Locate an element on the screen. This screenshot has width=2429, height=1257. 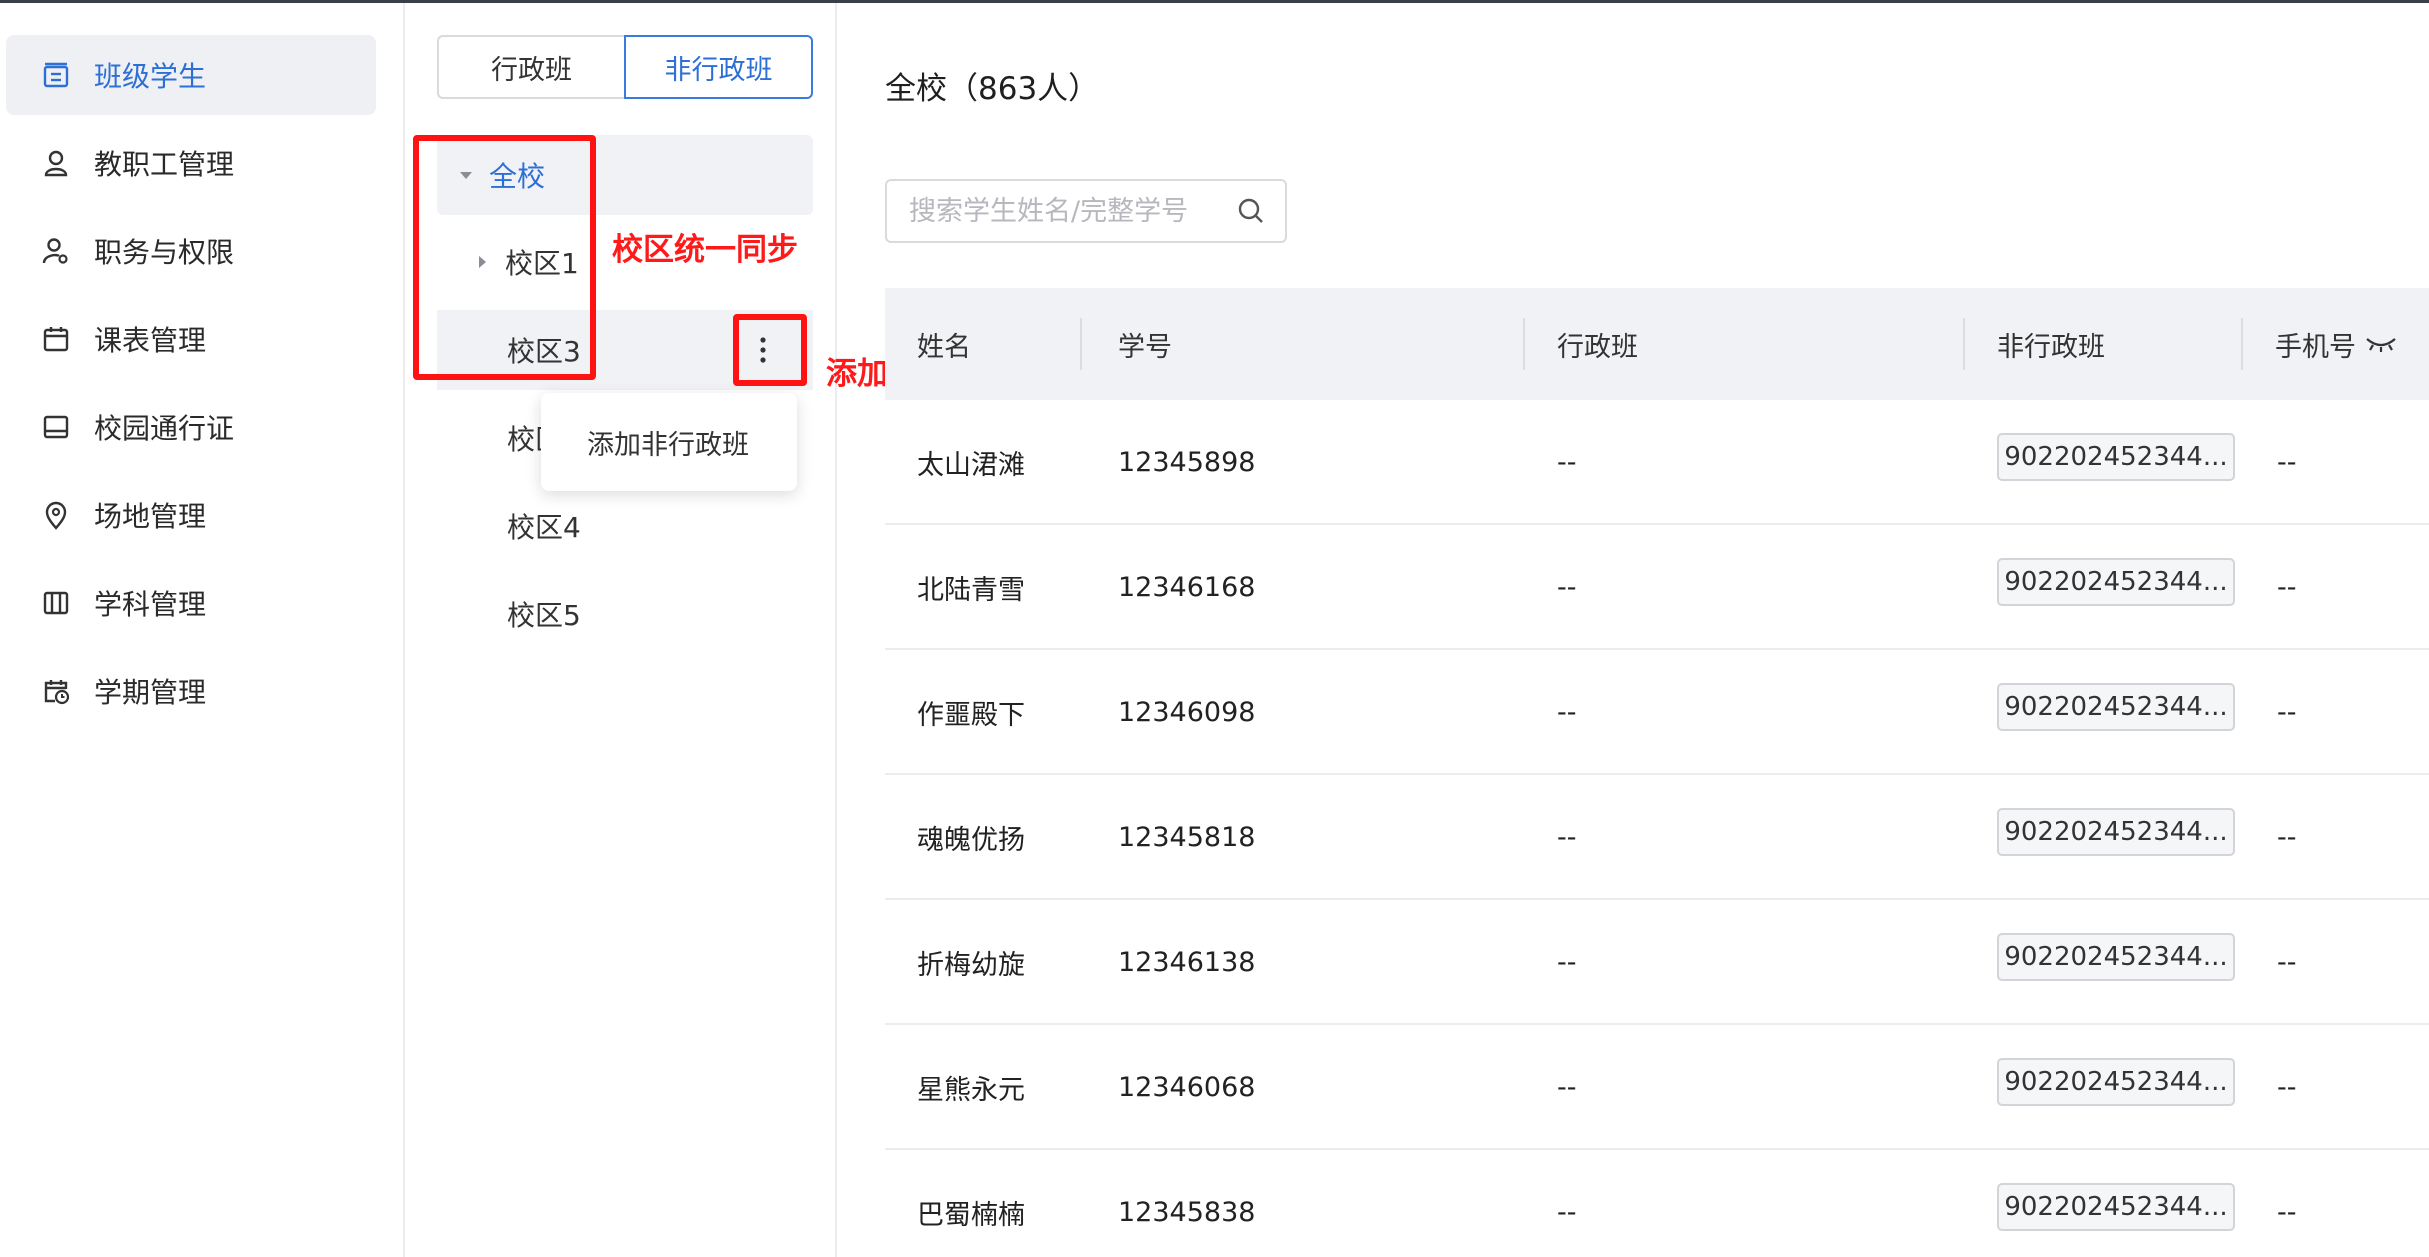
cell-student-id: 12346068 is located at coordinates (1187, 1087).